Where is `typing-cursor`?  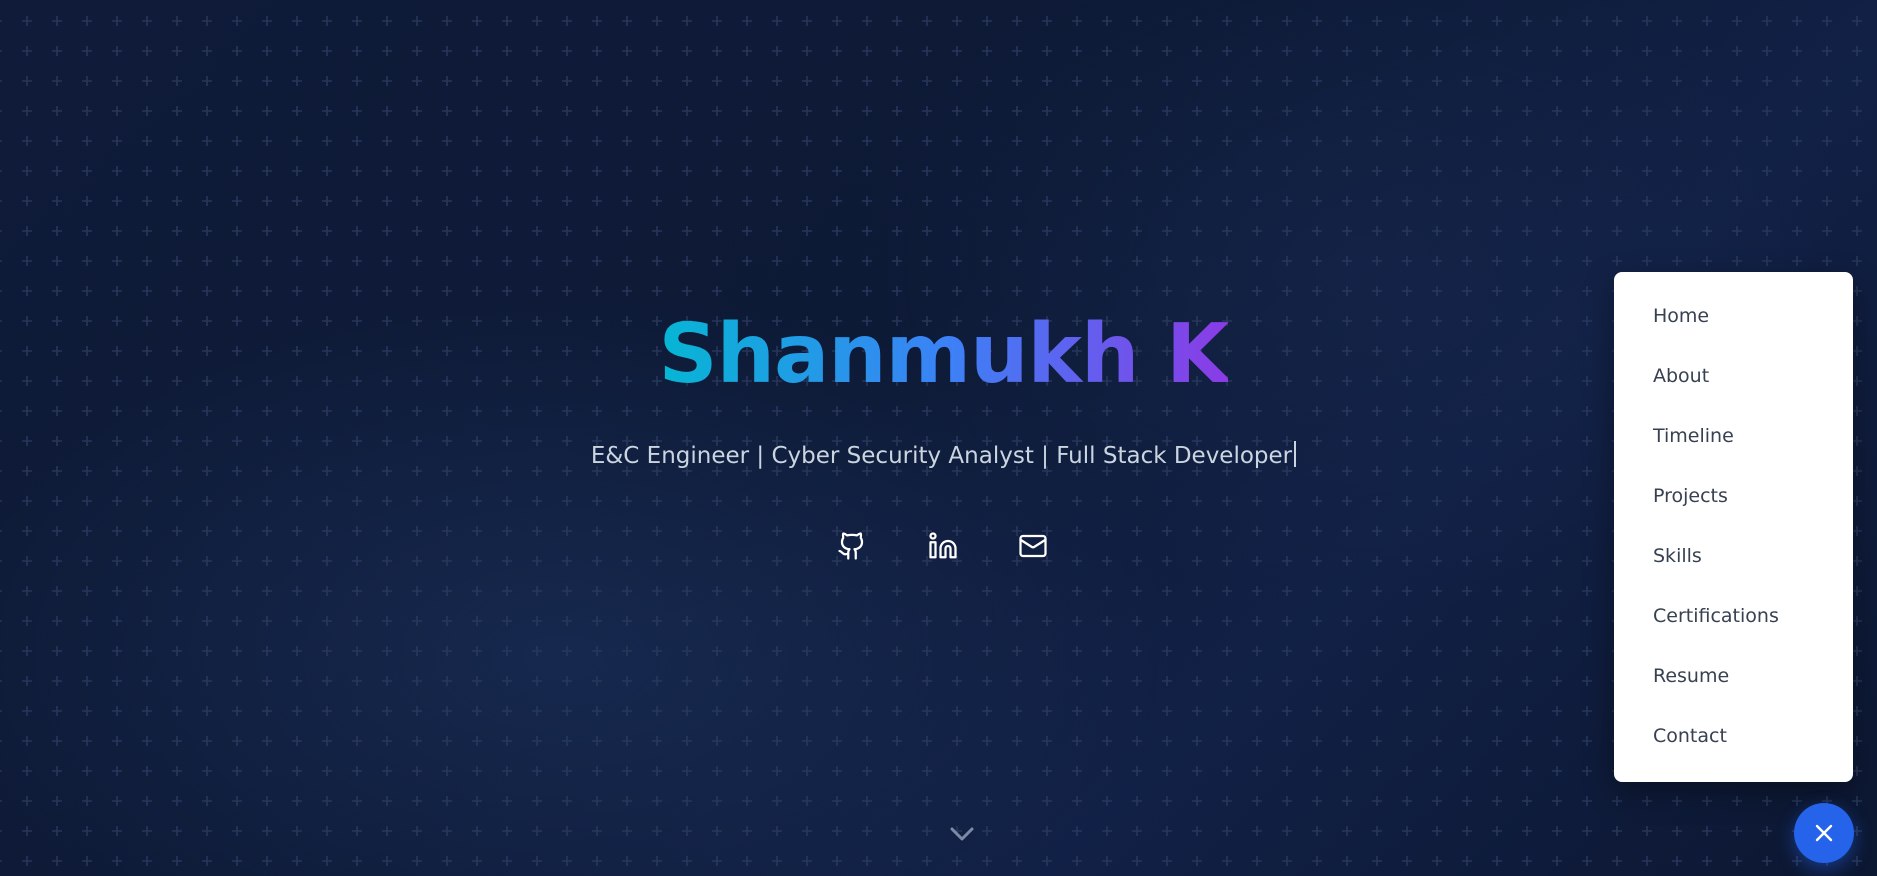 typing-cursor is located at coordinates (1295, 454).